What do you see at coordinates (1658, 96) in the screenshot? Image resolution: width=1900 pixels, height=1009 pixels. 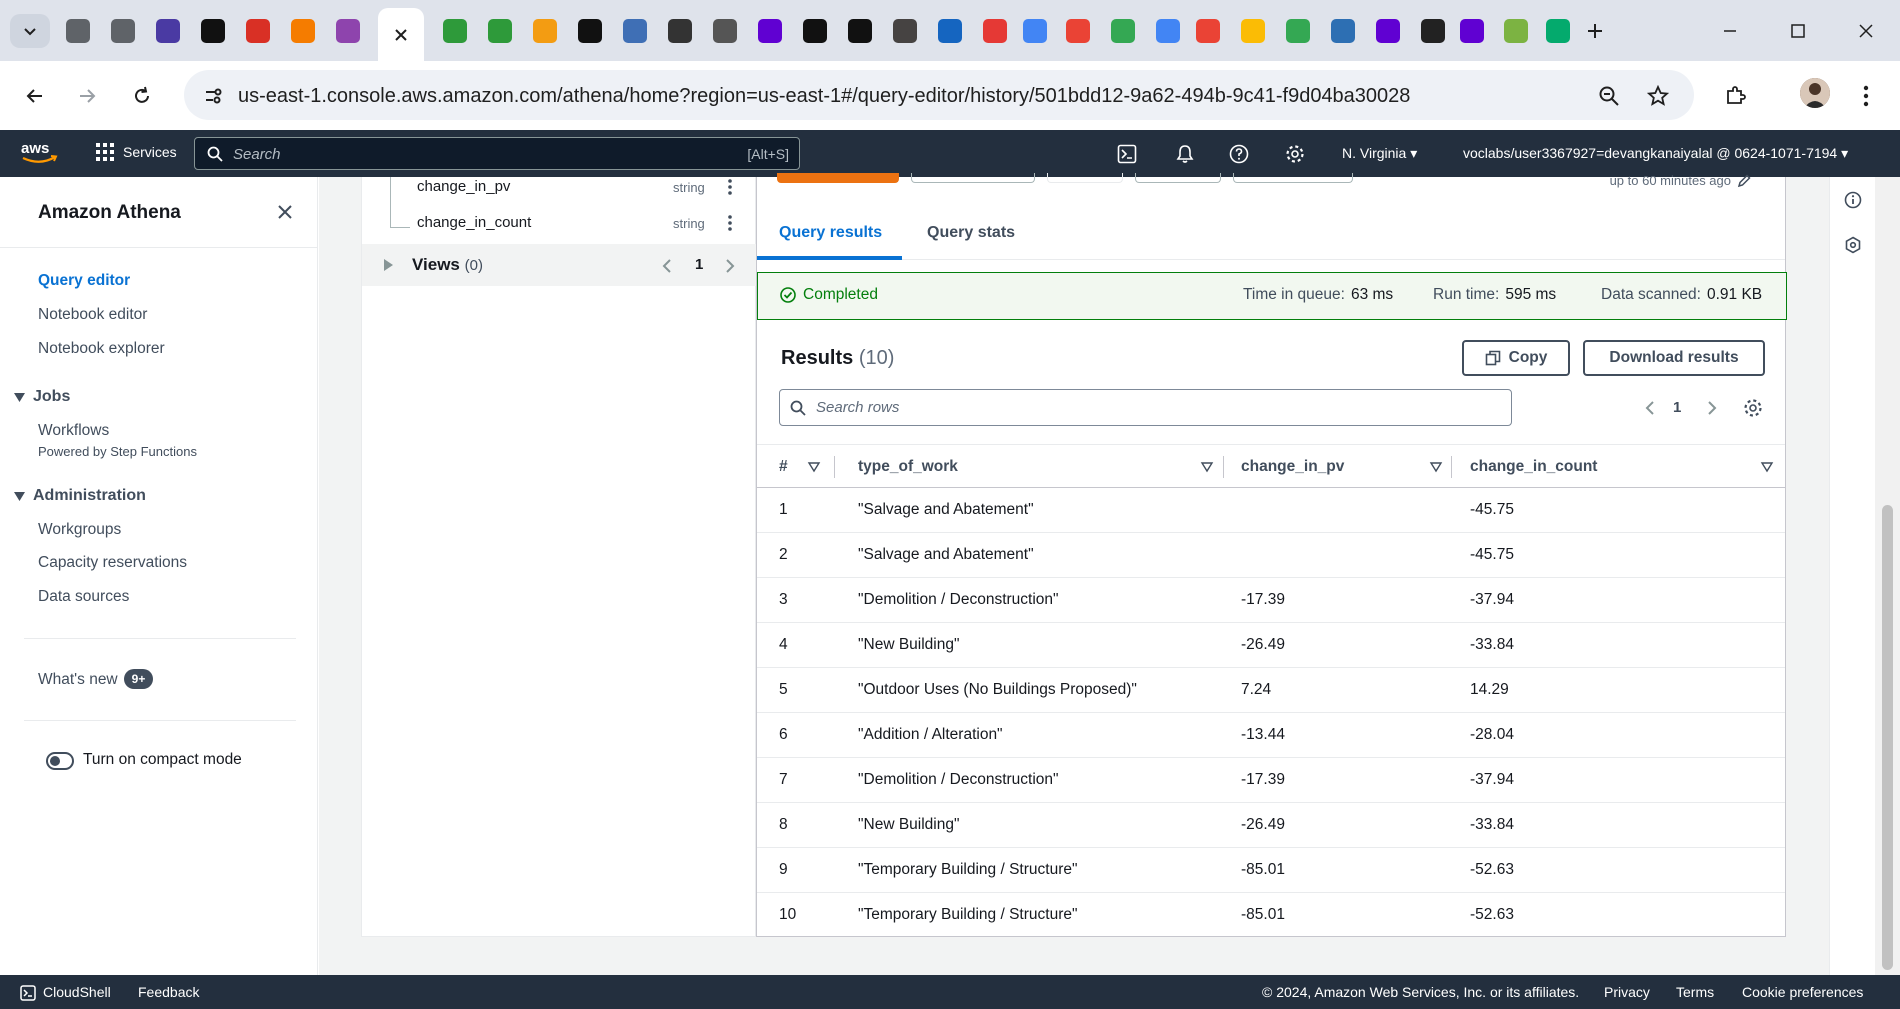 I see `bookmark-star-icon` at bounding box center [1658, 96].